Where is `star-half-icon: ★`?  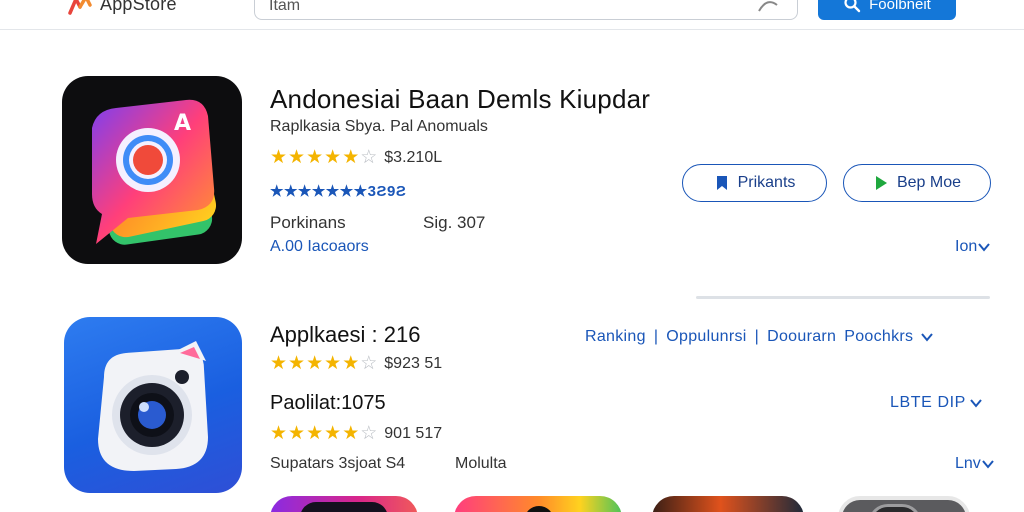
star-half-icon: ★ is located at coordinates (351, 363).